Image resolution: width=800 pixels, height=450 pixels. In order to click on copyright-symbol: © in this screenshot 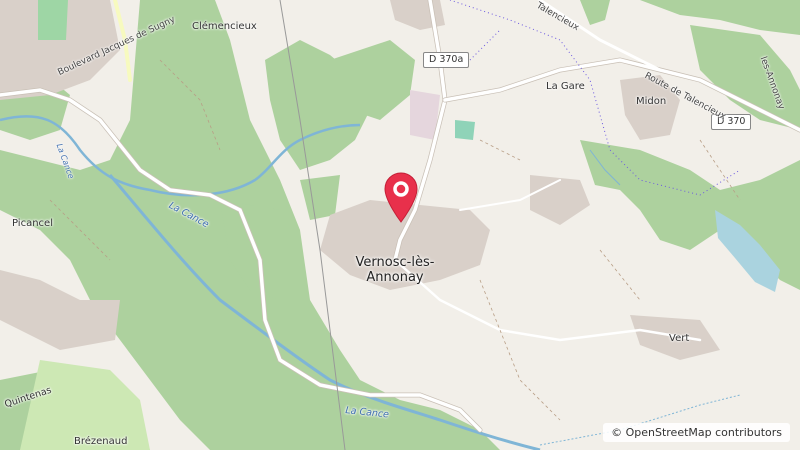, I will do `click(617, 432)`.